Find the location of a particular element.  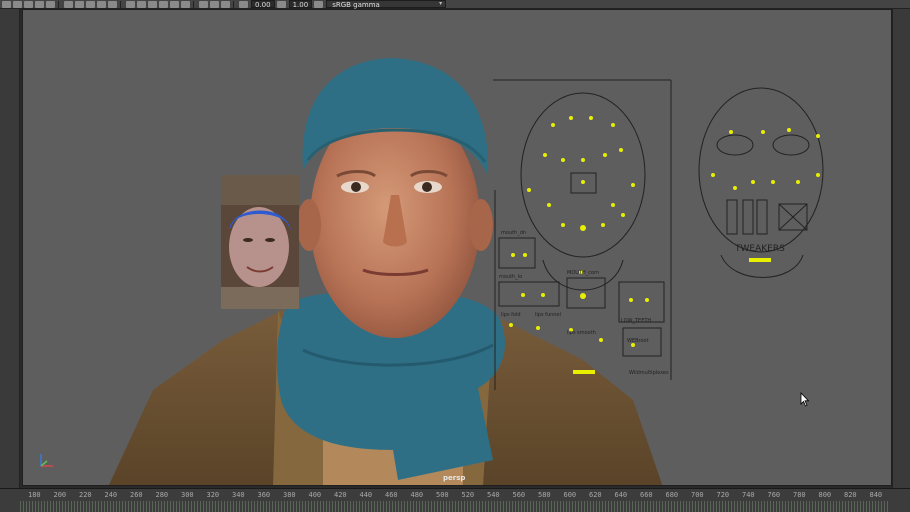

rig-label-lips-smooth: lips smooth is located at coordinates (581, 333).